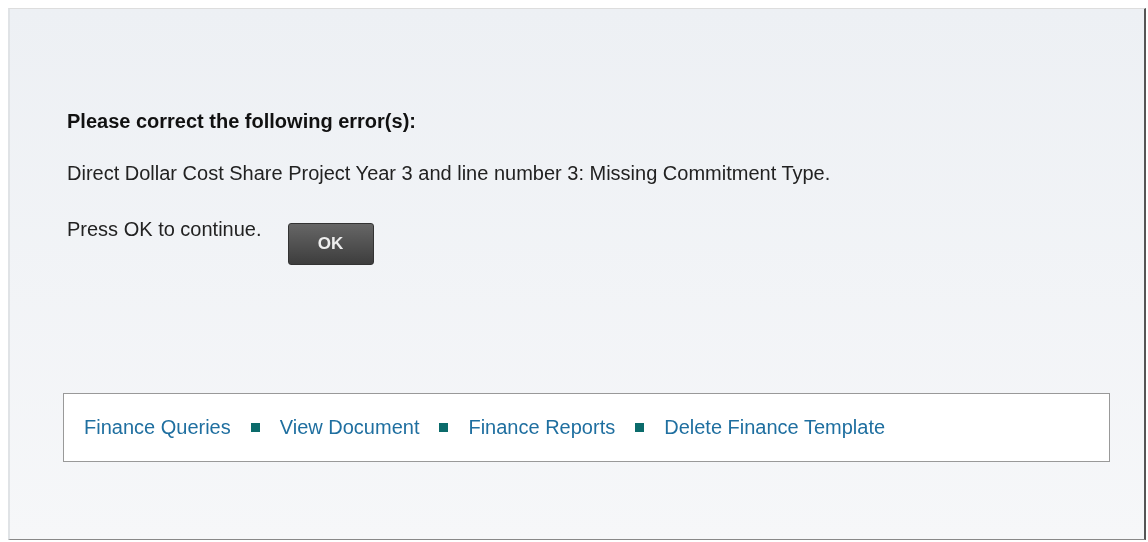 This screenshot has width=1148, height=542. What do you see at coordinates (775, 427) in the screenshot?
I see `nav-link: Delete Finance Template` at bounding box center [775, 427].